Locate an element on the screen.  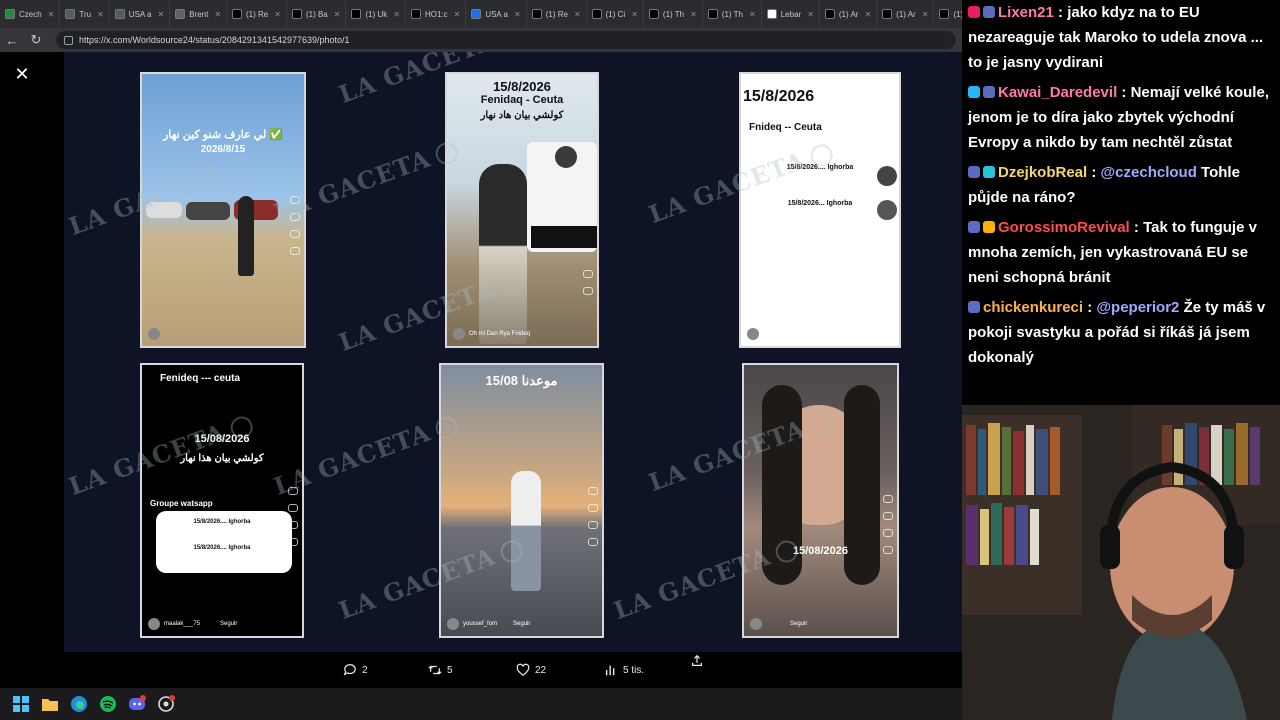
browser-tab: (1) Ba ✕ is located at coordinates (317, 14).